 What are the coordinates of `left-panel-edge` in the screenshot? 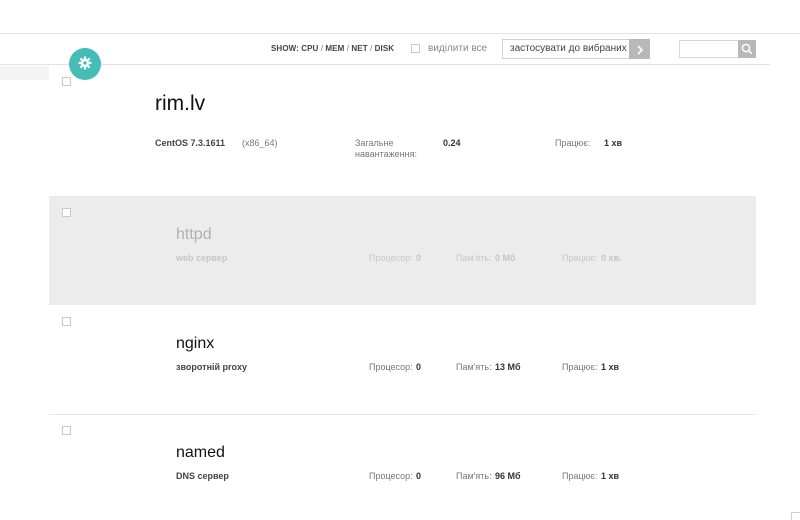 It's located at (24, 73).